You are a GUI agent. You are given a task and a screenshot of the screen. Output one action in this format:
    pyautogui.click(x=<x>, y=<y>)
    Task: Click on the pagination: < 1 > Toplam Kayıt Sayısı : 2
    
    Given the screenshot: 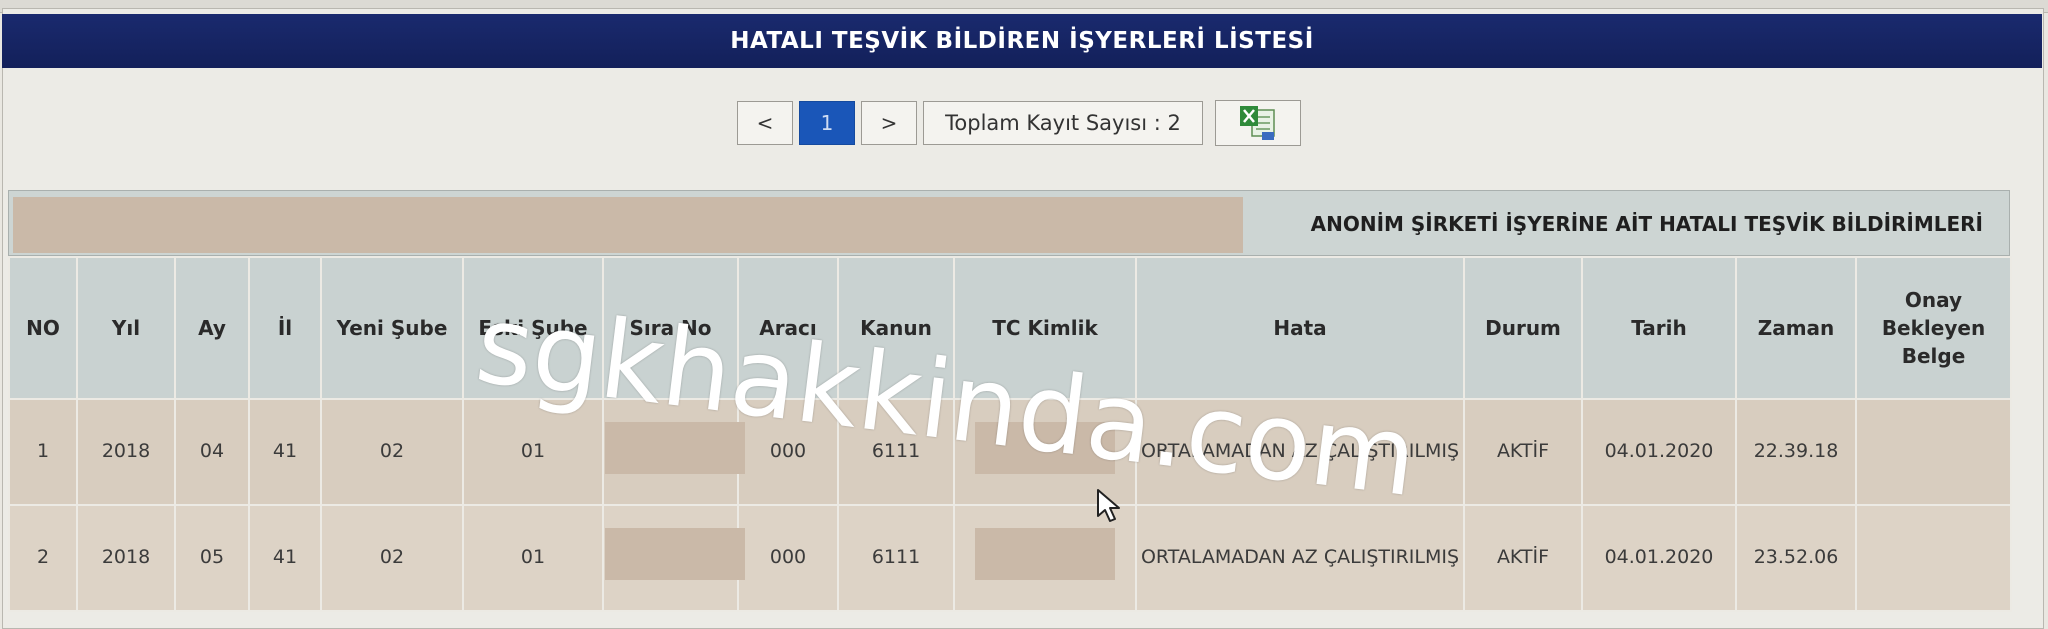 What is the action you would take?
    pyautogui.click(x=1019, y=123)
    